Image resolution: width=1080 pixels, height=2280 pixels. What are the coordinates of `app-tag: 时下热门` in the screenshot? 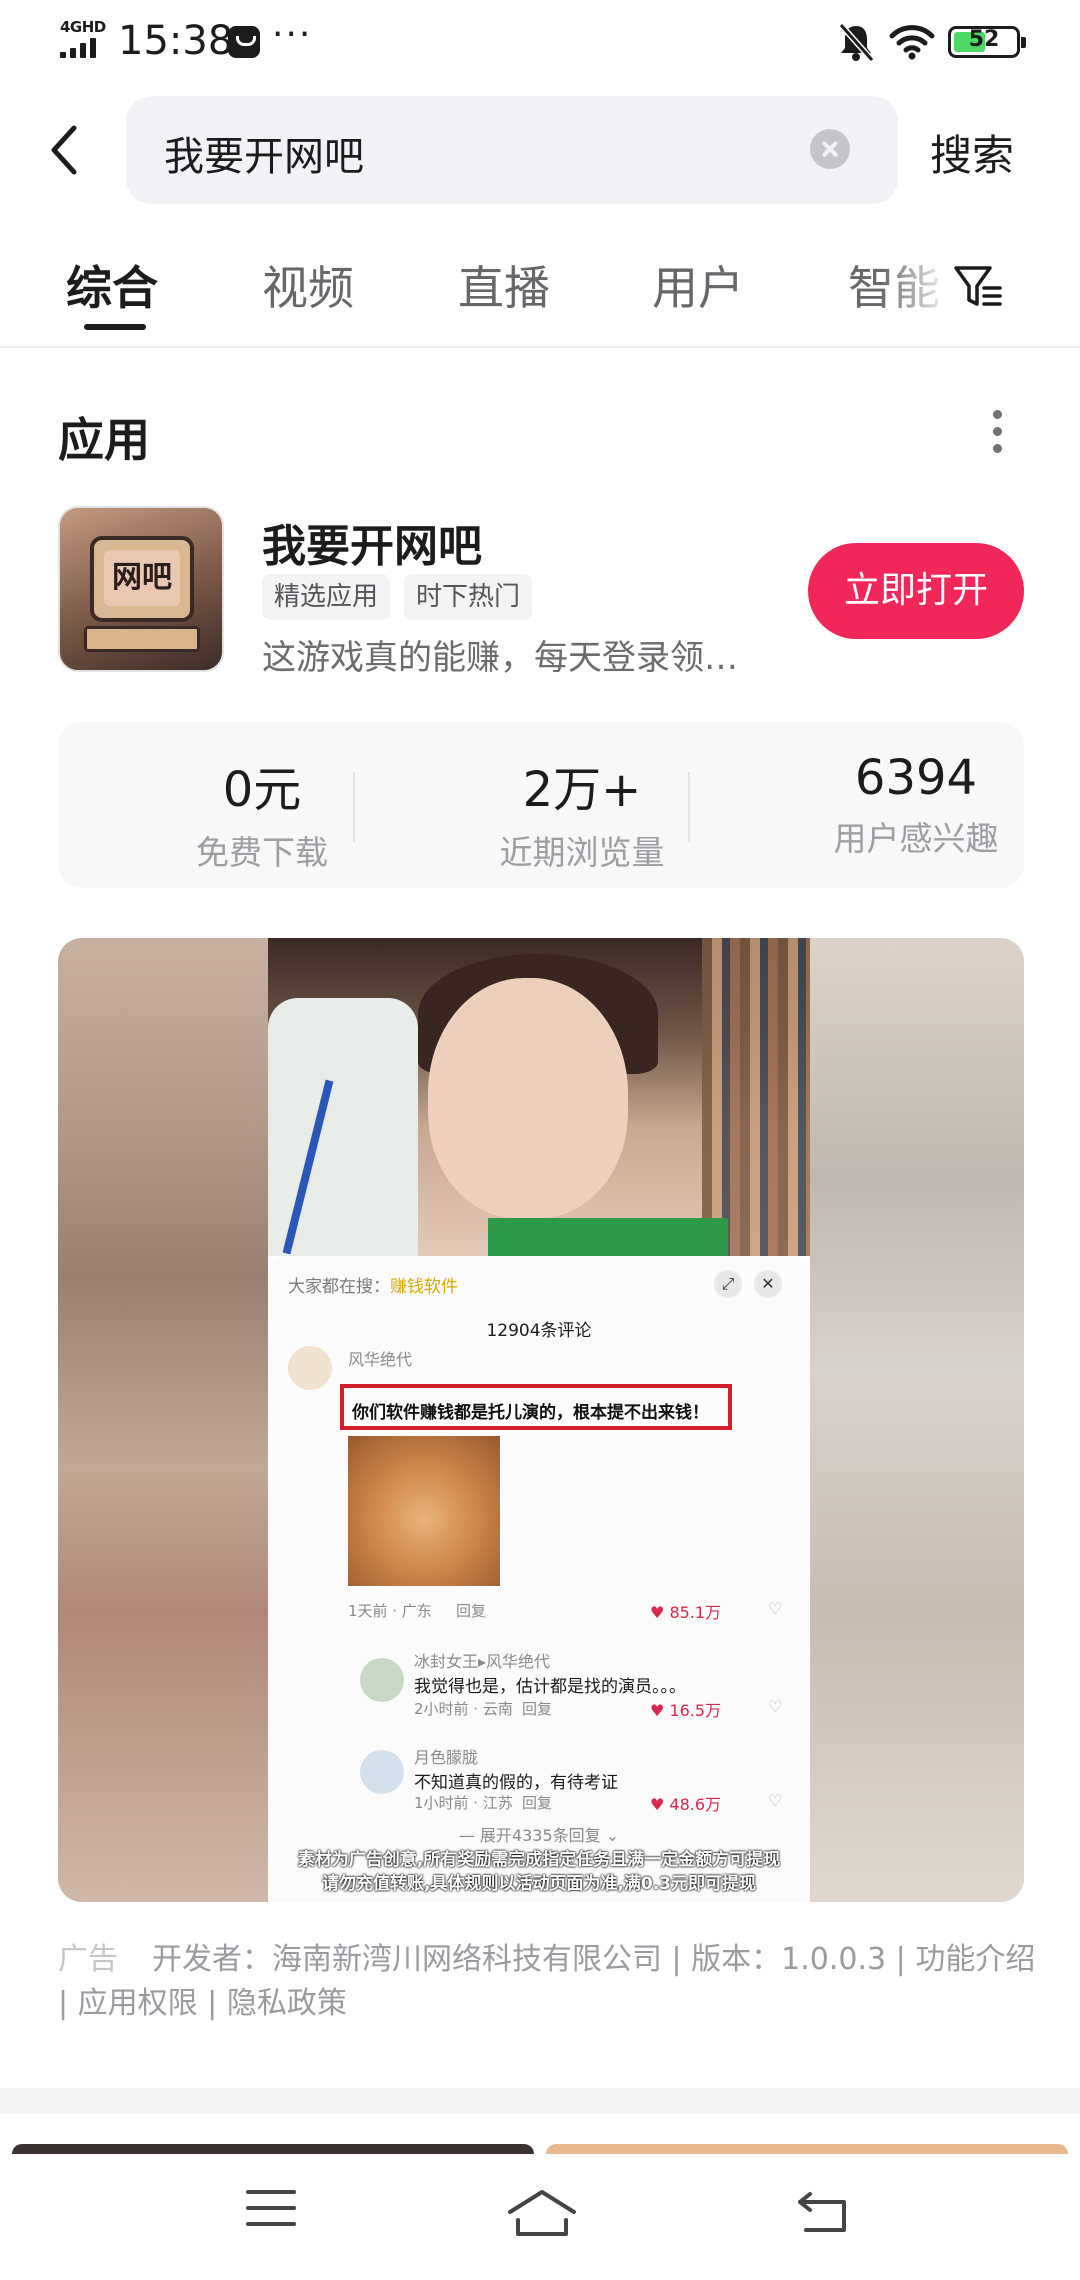 It's located at (468, 597).